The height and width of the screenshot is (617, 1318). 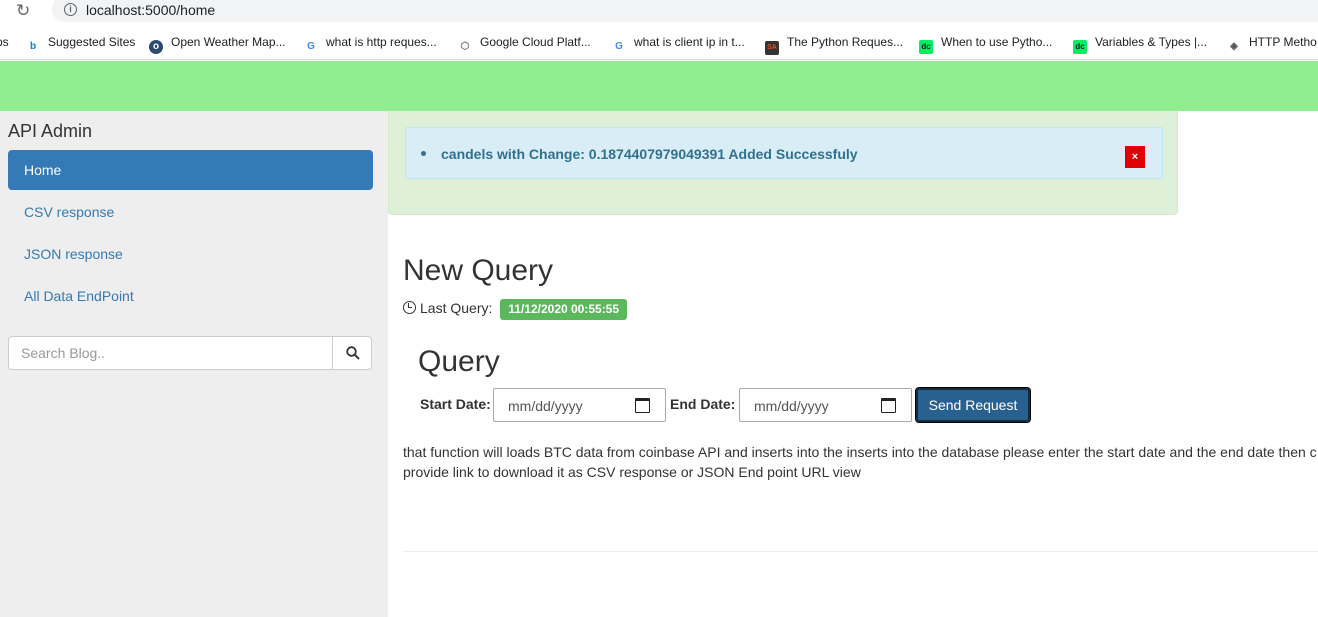 I want to click on query-title: Query, so click(x=459, y=361).